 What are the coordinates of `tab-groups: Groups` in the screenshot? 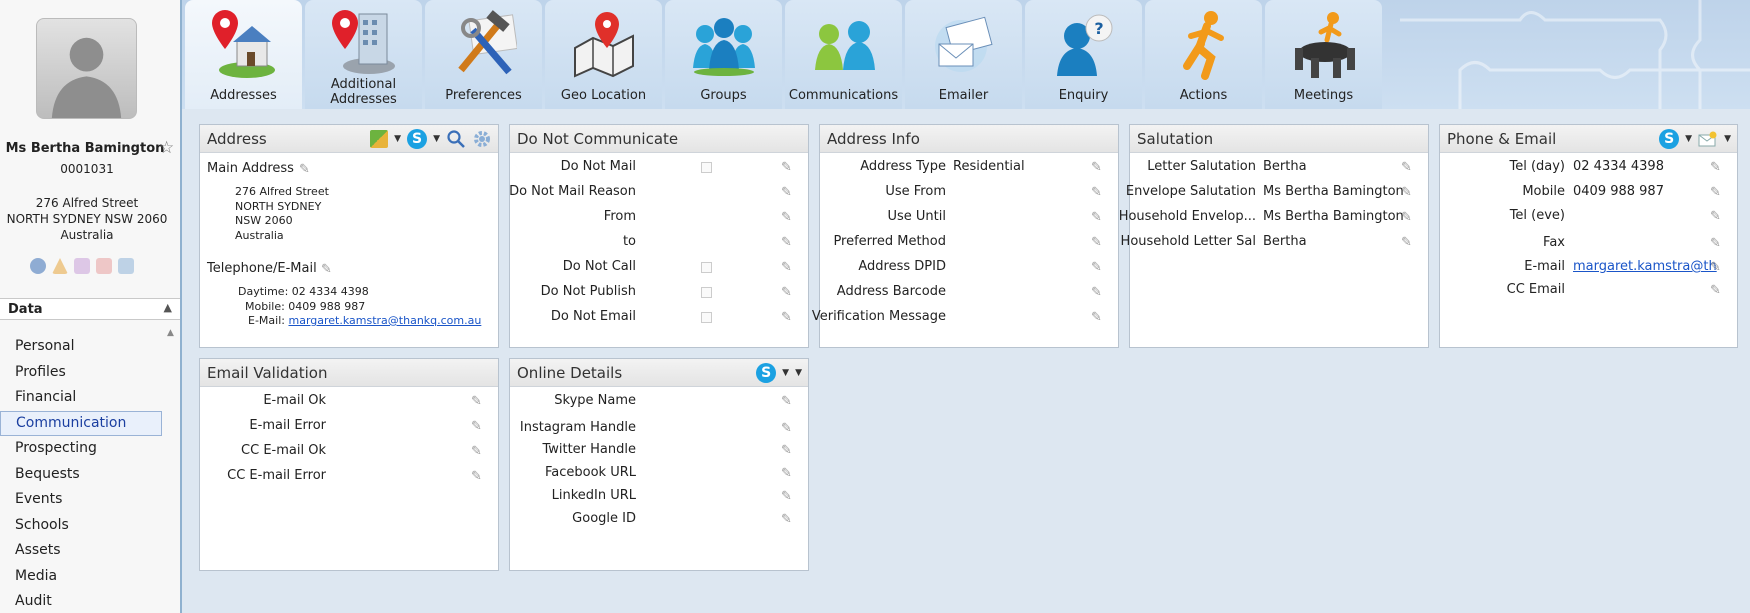 It's located at (723, 54).